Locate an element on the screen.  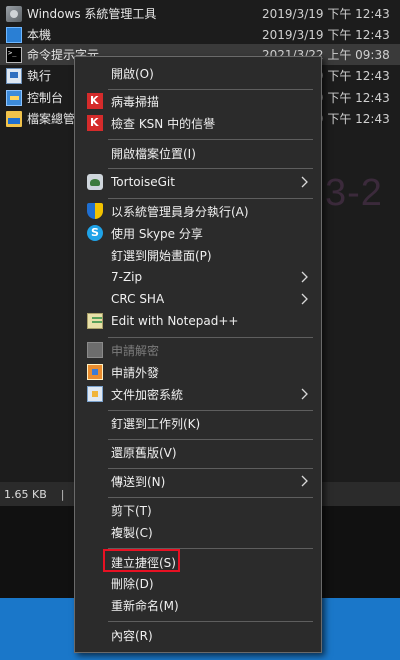
menu-item-7zip: 7-Zip is located at coordinates (198, 277).